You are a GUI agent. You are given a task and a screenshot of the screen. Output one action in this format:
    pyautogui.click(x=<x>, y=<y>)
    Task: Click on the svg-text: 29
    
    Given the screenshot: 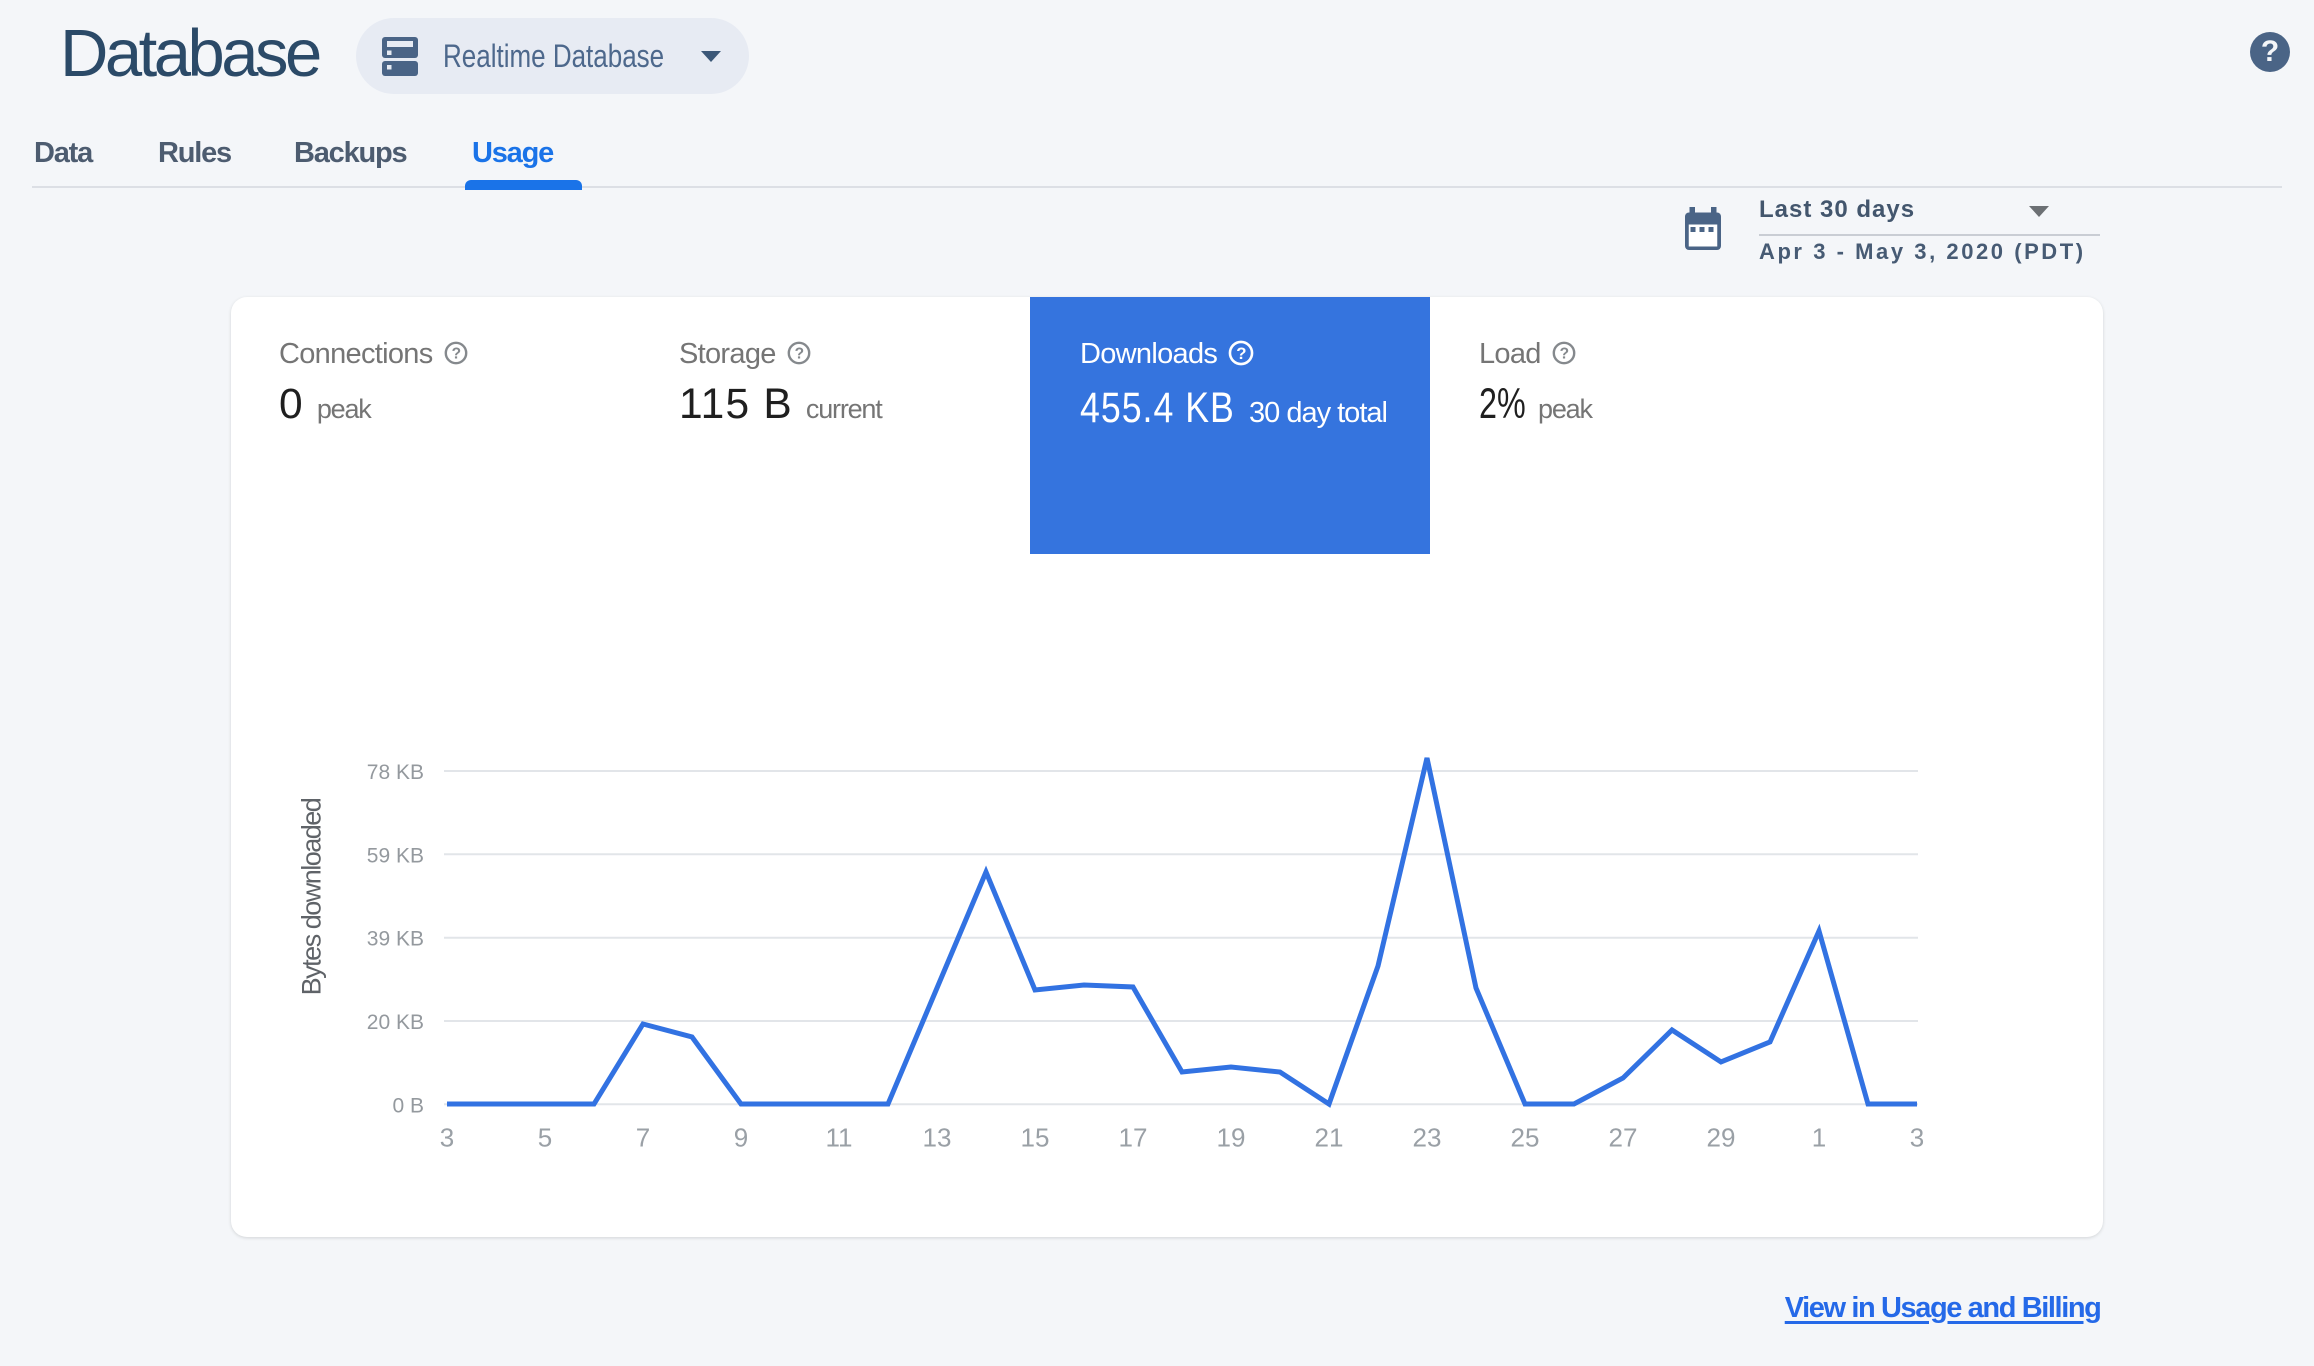 What is the action you would take?
    pyautogui.click(x=1721, y=1137)
    